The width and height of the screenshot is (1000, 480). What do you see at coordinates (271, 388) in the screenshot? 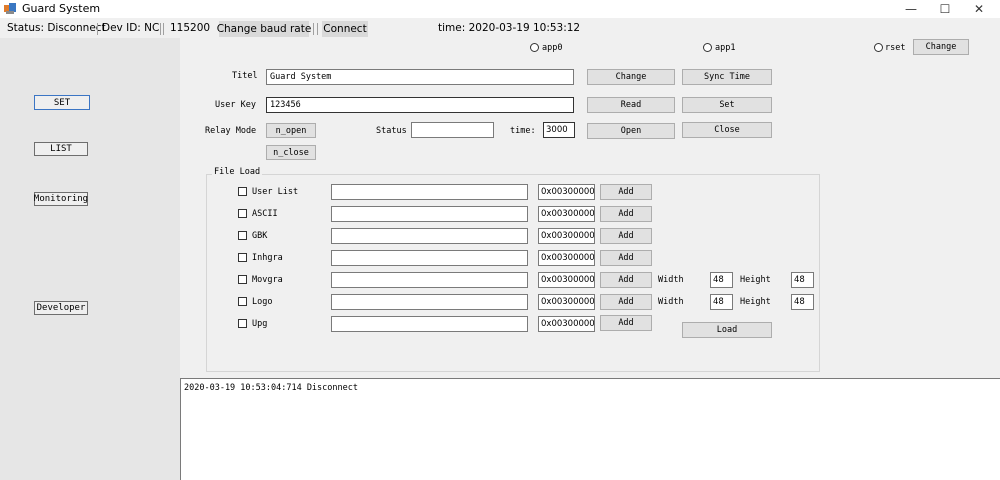
I see `log-line: 2020-03-19 10:53:04:714 Disconnect` at bounding box center [271, 388].